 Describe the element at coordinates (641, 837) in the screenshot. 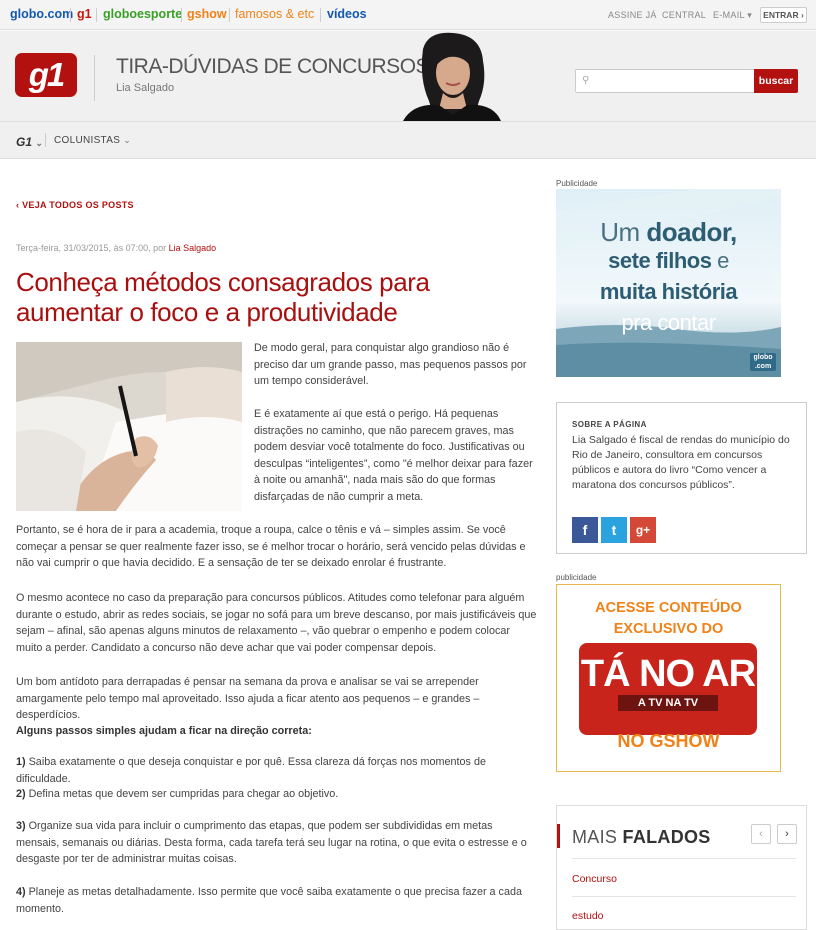

I see `mais-falados-title: MAIS FALADOS` at that location.